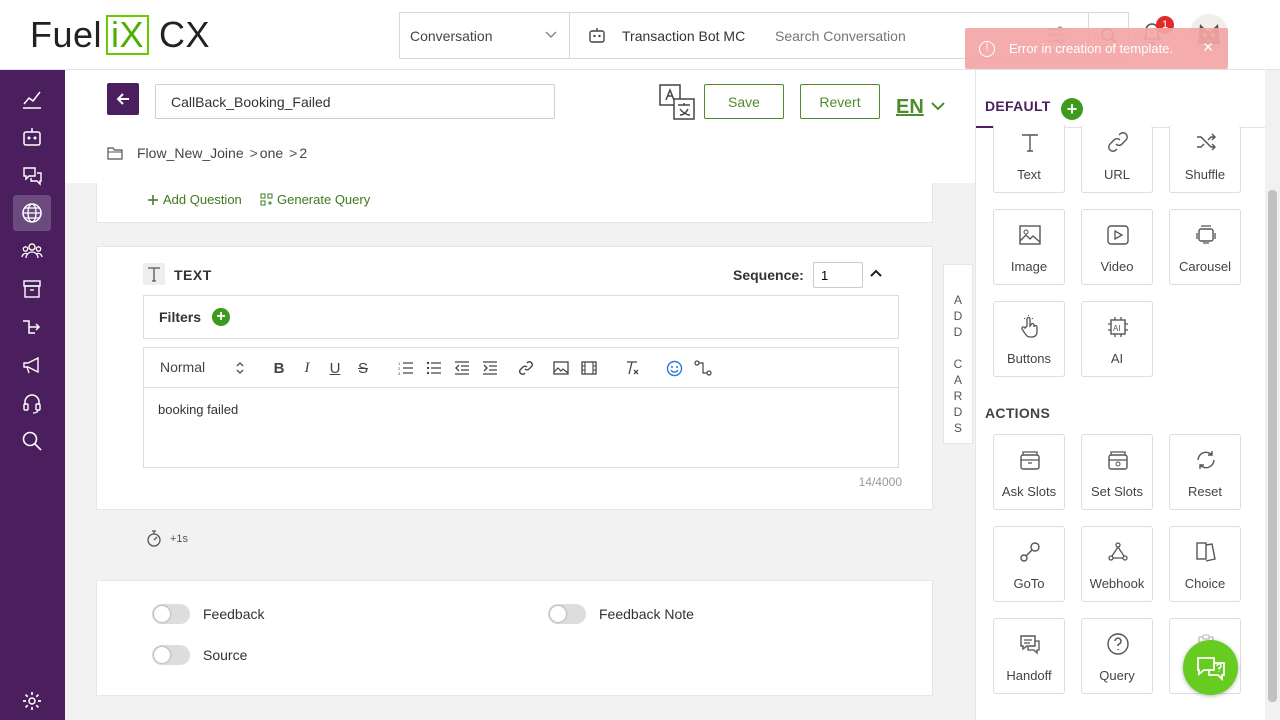 The width and height of the screenshot is (1280, 720). I want to click on action-tile-set-slots: Set Slots, so click(1117, 472).